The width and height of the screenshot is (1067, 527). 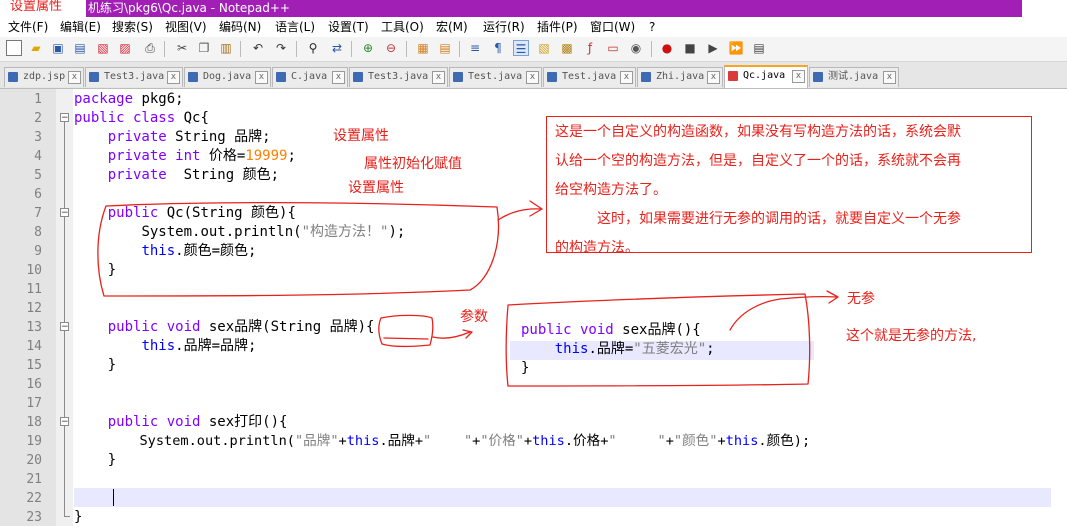 What do you see at coordinates (402, 27) in the screenshot?
I see `menu-tools: 工具(O)` at bounding box center [402, 27].